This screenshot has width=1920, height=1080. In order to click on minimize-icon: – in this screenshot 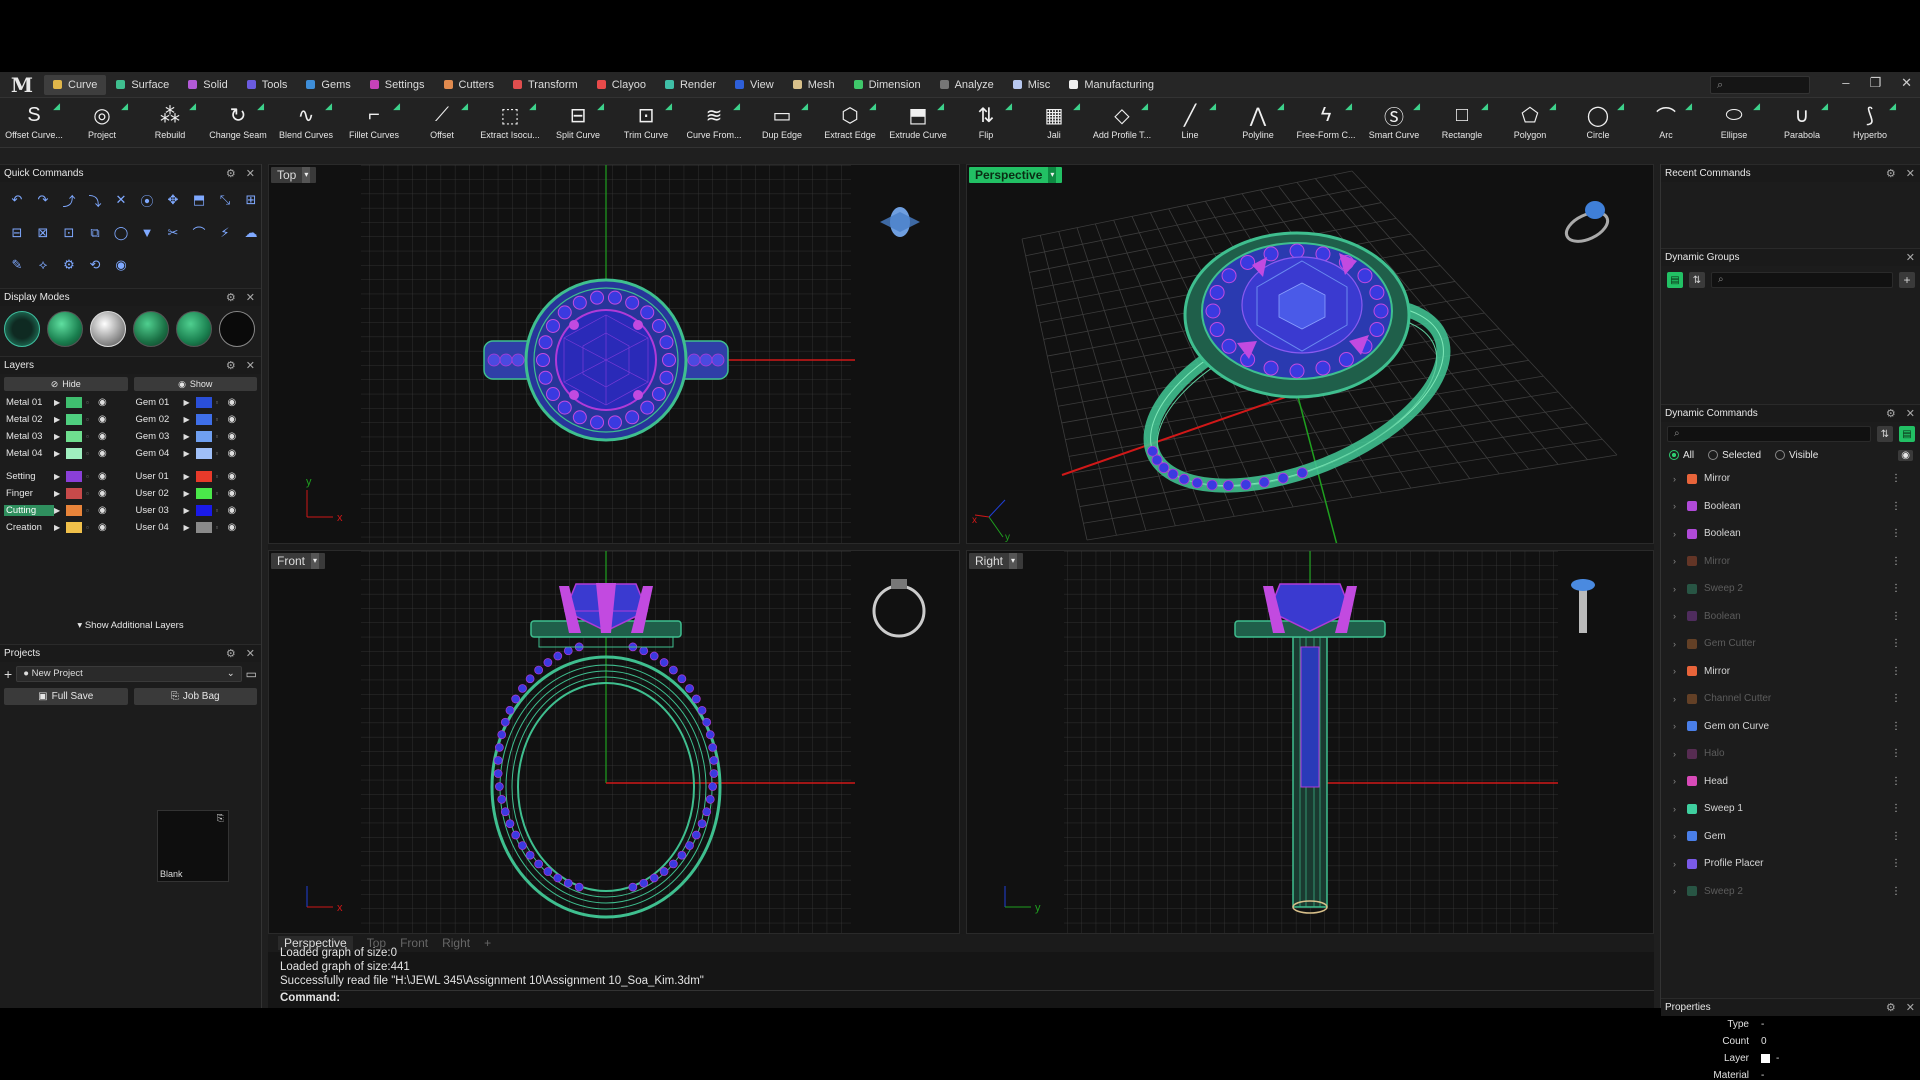, I will do `click(1845, 83)`.